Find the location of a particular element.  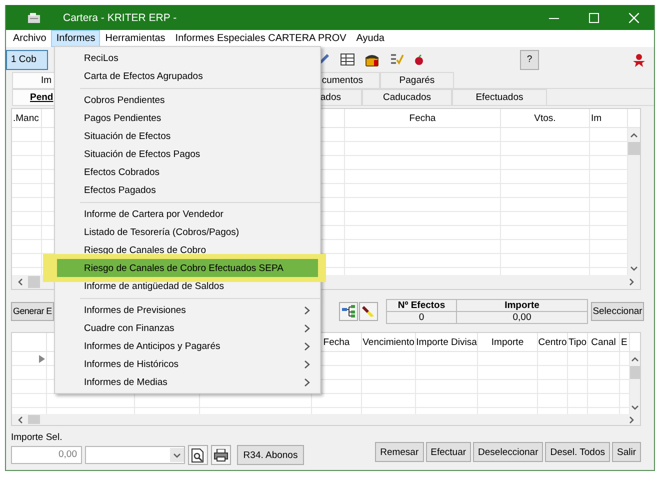

menu-item: Informes de Previsiones is located at coordinates (187, 310).